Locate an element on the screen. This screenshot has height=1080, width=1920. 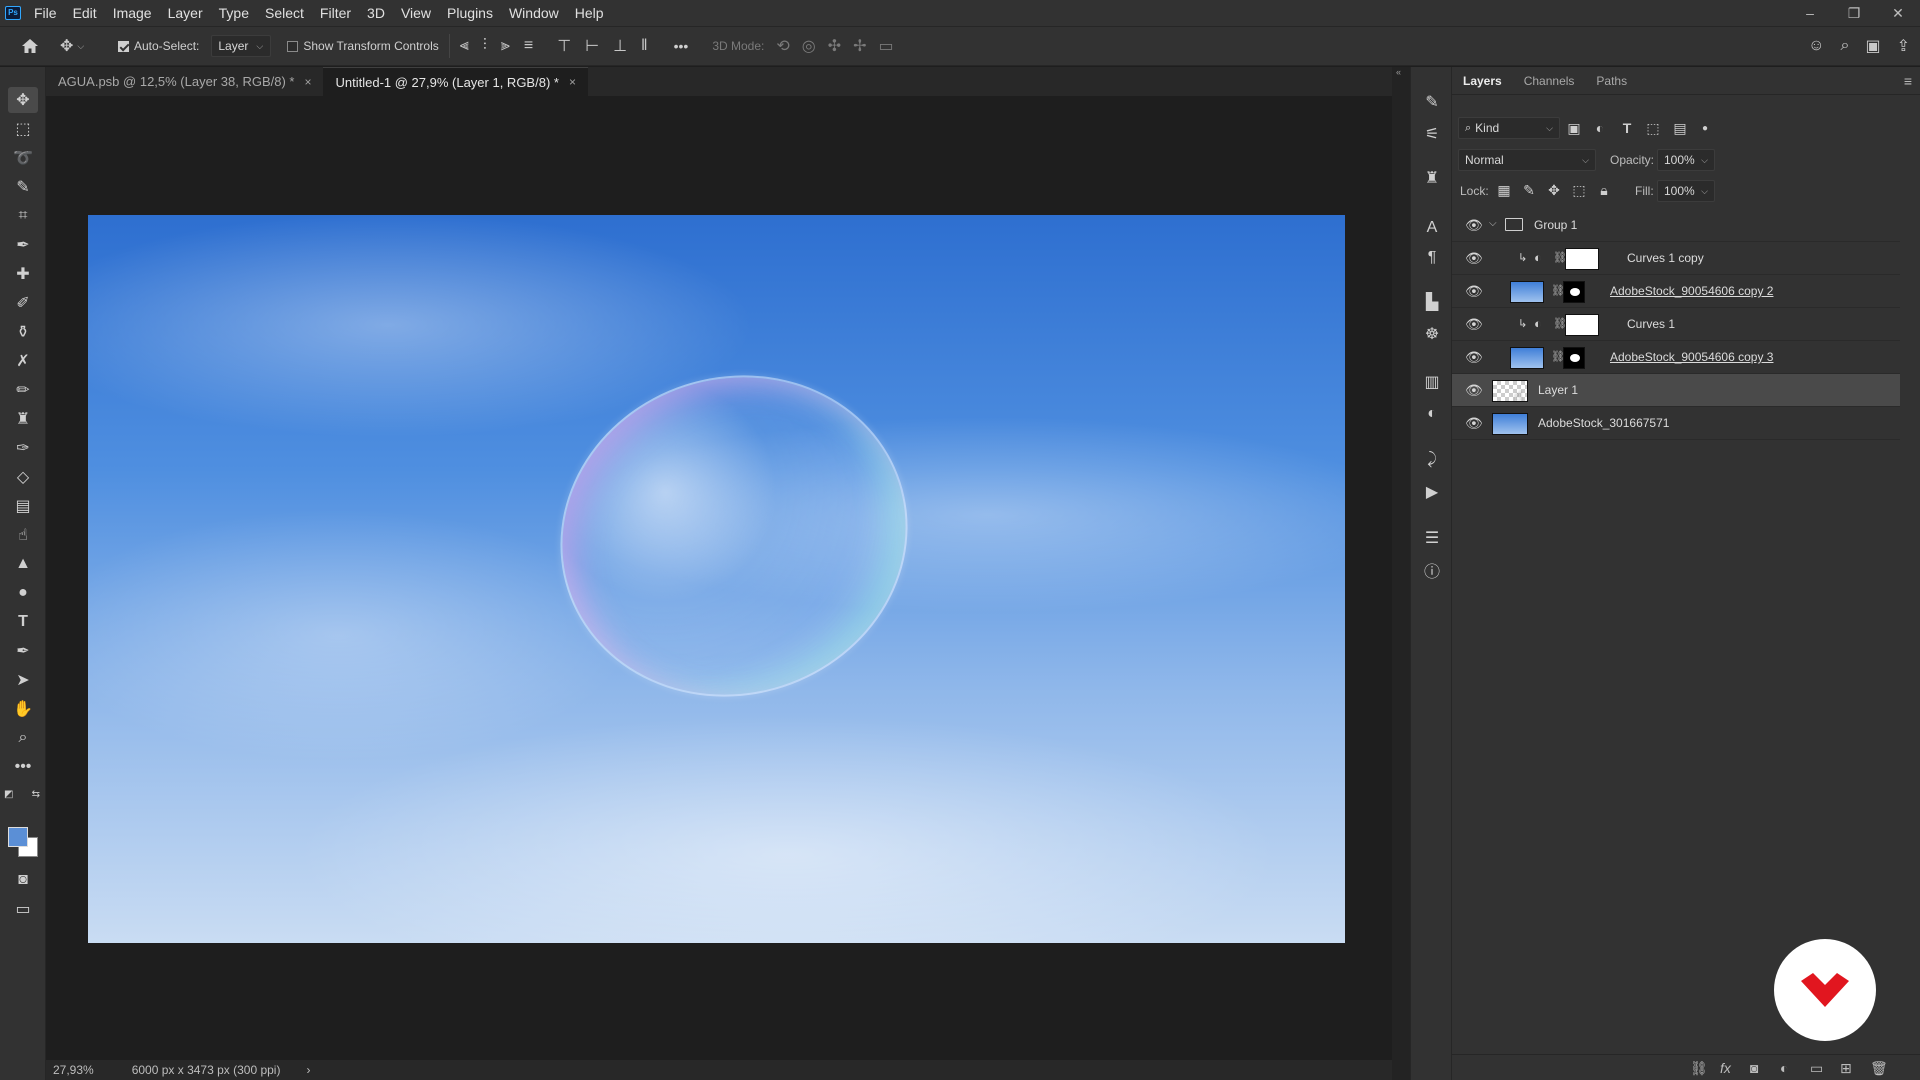
3d-slide-icon: ✢ is located at coordinates (859, 46).